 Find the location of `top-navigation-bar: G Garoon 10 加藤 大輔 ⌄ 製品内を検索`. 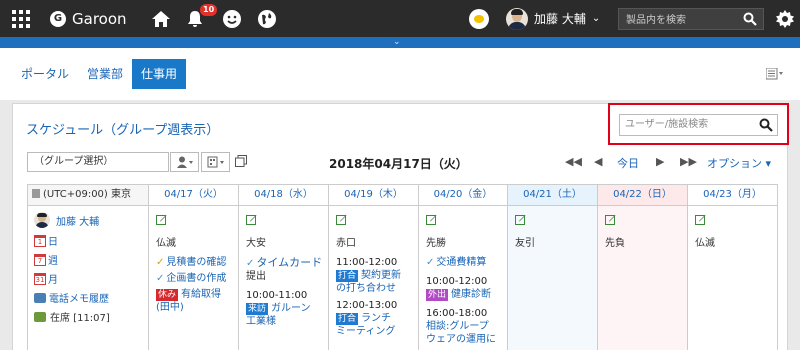

top-navigation-bar: G Garoon 10 加藤 大輔 ⌄ 製品内を検索 is located at coordinates (400, 18).